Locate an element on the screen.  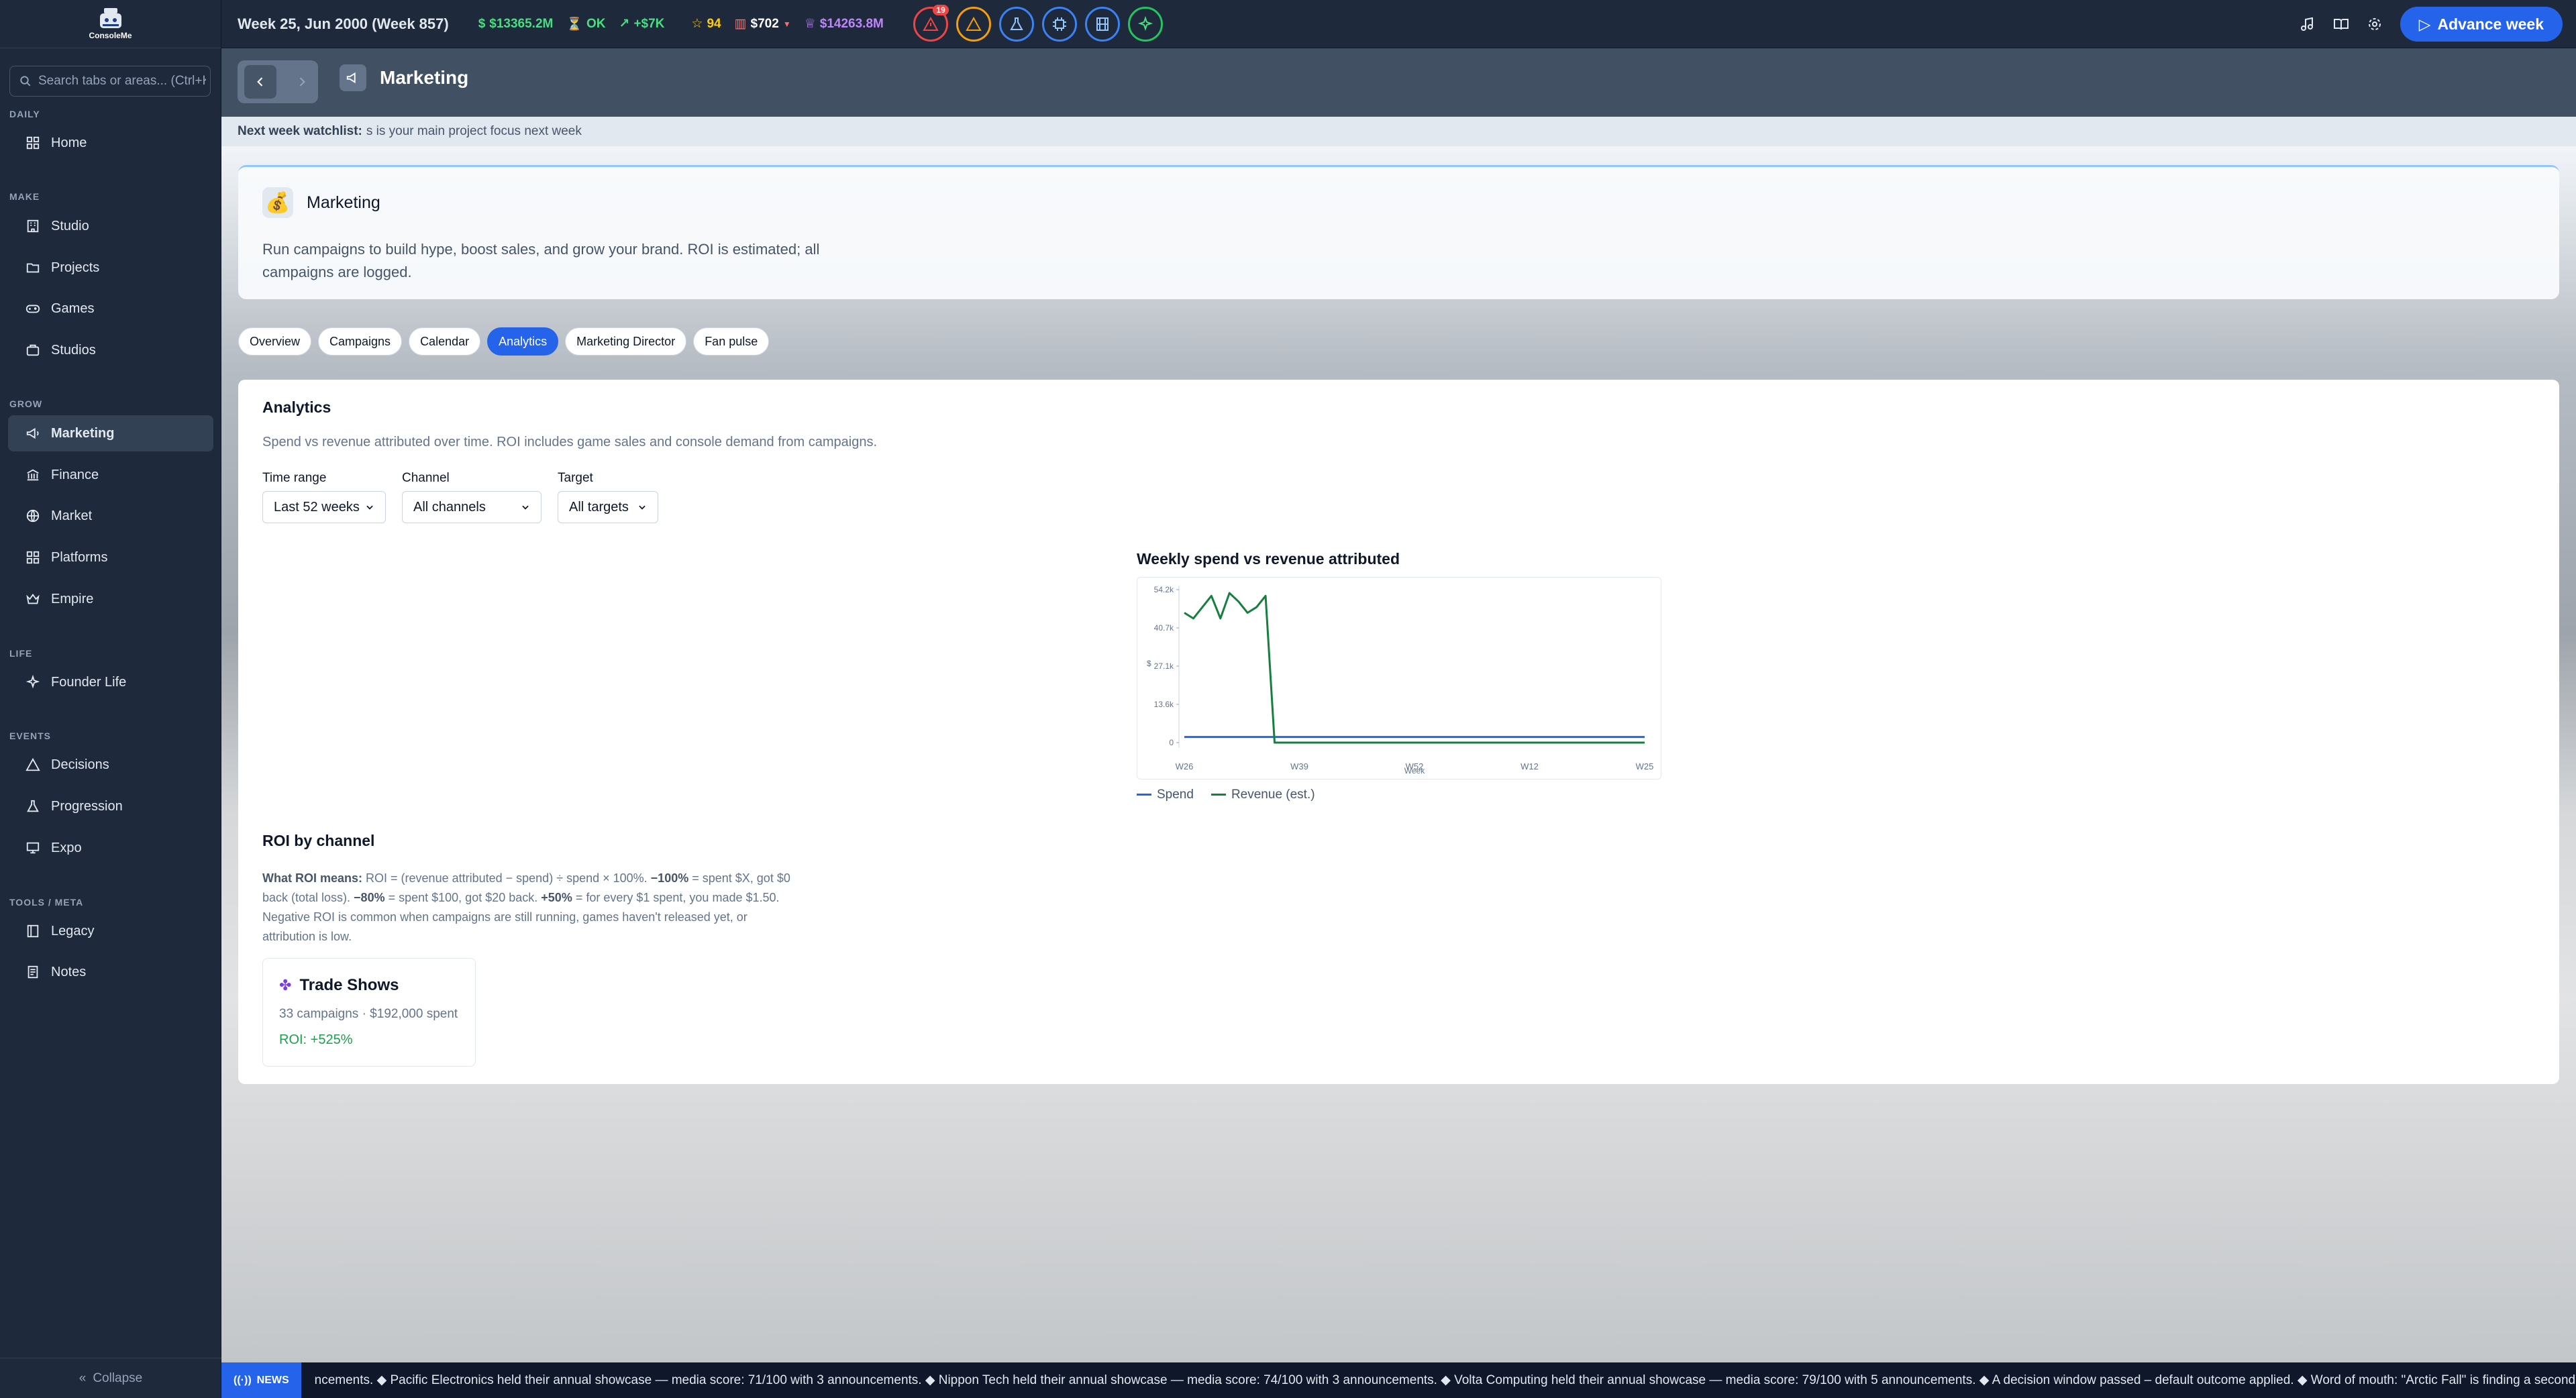
folder-icon is located at coordinates (33, 268).